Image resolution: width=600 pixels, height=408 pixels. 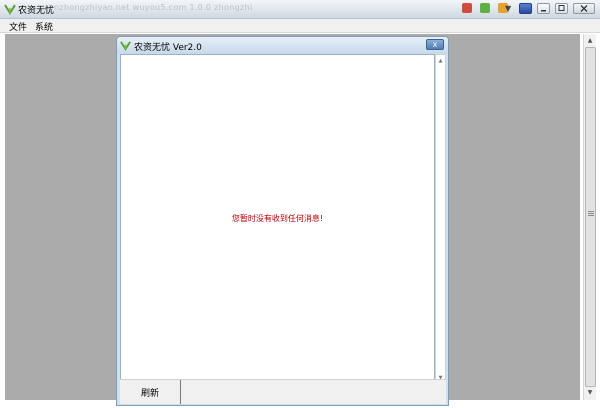 What do you see at coordinates (467, 8) in the screenshot?
I see `record-icon` at bounding box center [467, 8].